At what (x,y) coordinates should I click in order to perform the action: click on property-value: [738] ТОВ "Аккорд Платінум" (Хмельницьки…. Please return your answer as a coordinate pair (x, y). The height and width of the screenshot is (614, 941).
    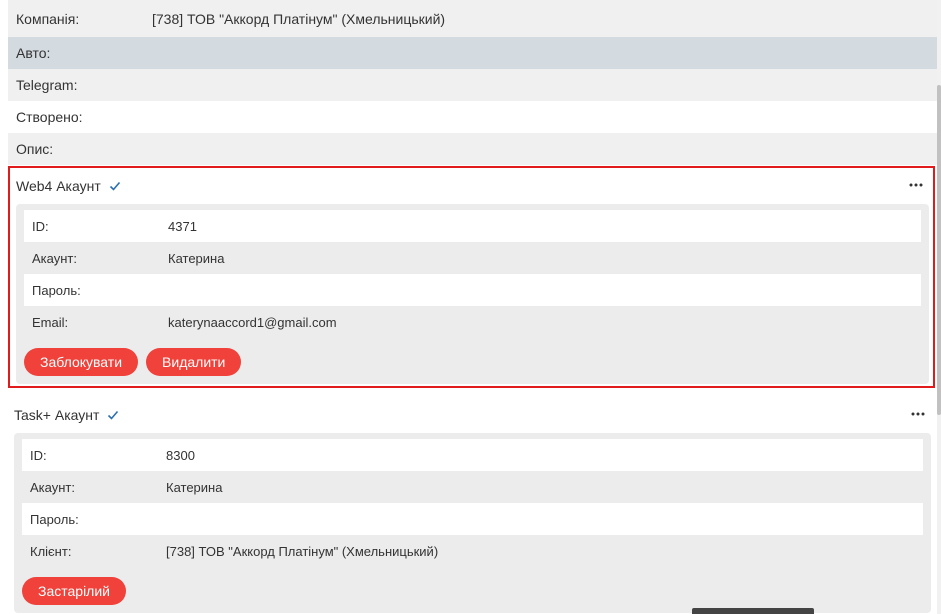
    Looking at the image, I should click on (299, 18).